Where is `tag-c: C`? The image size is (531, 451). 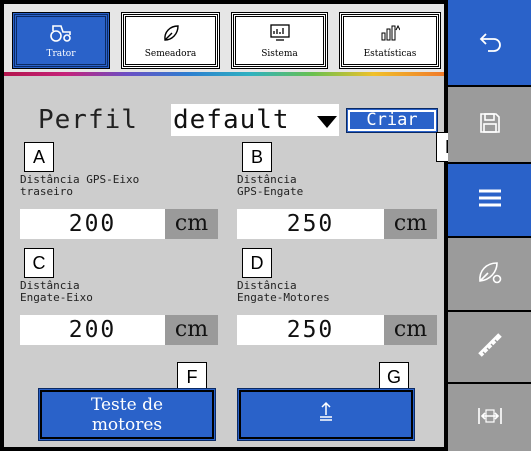
tag-c: C is located at coordinates (39, 263).